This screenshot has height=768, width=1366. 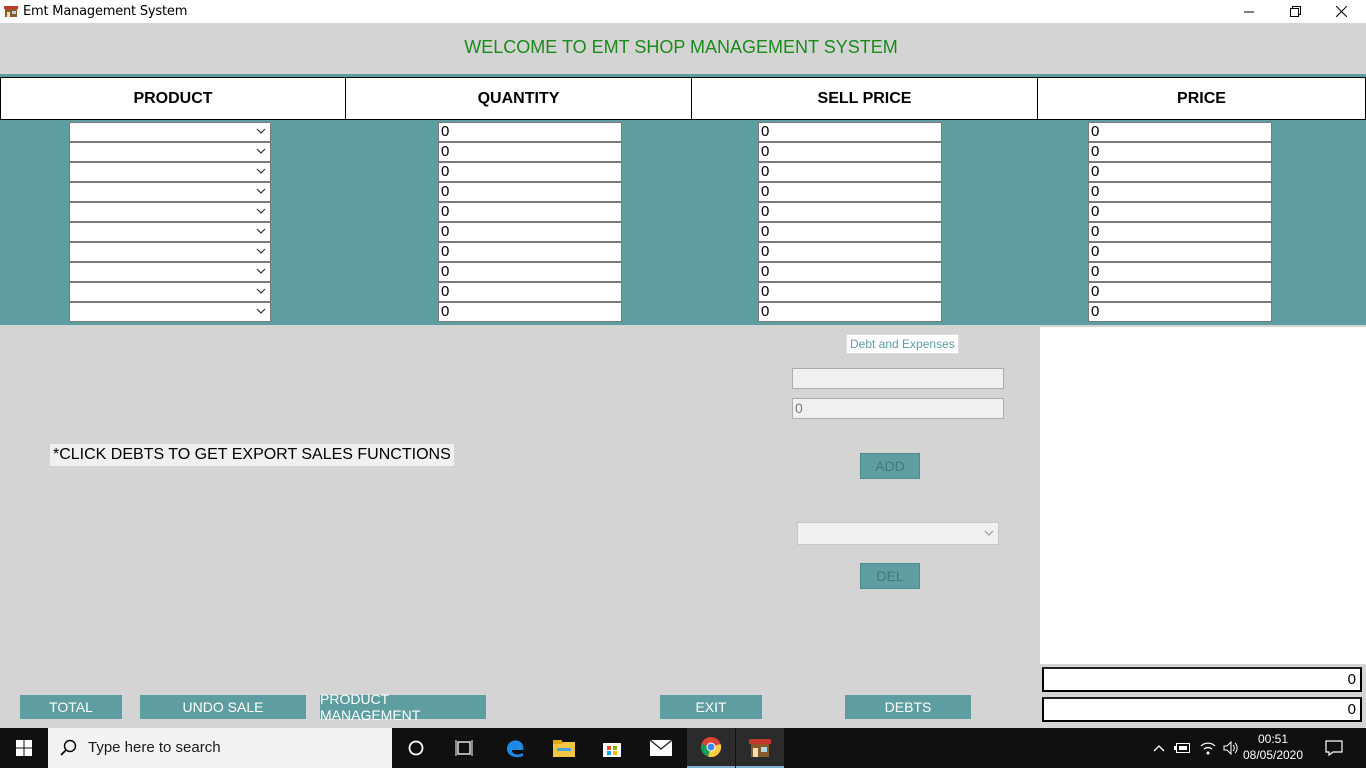 I want to click on system-clock: 00:51 08/05/2020, so click(x=1273, y=747).